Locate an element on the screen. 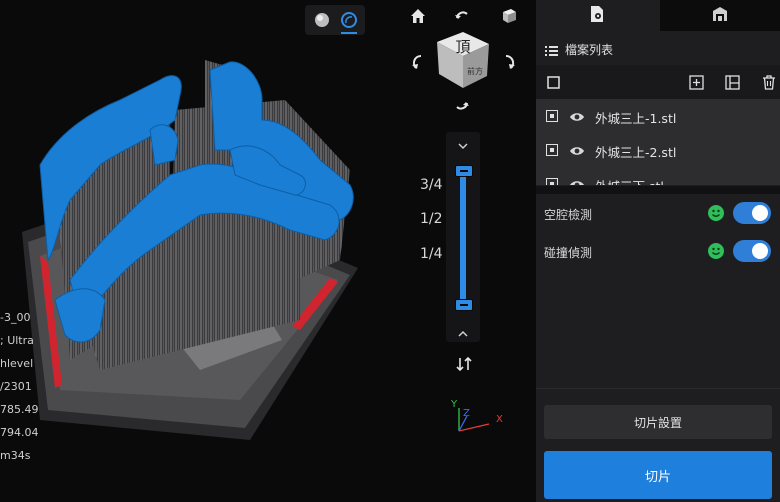 This screenshot has height=502, width=780. file-row: 外城三上-2.stl is located at coordinates (658, 150).